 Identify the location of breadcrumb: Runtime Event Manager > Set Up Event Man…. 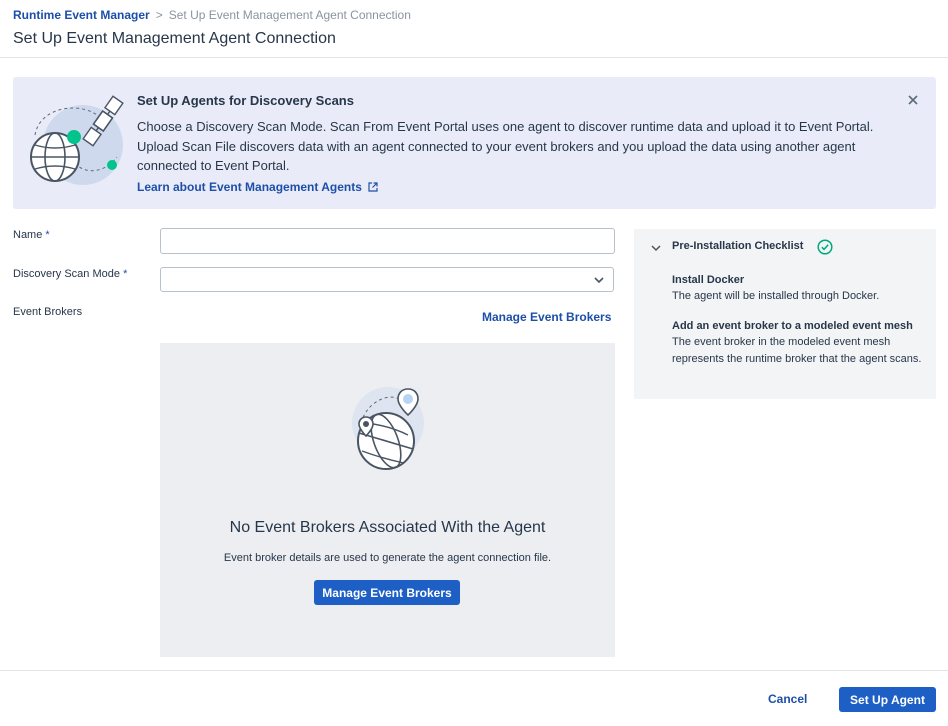
(212, 15).